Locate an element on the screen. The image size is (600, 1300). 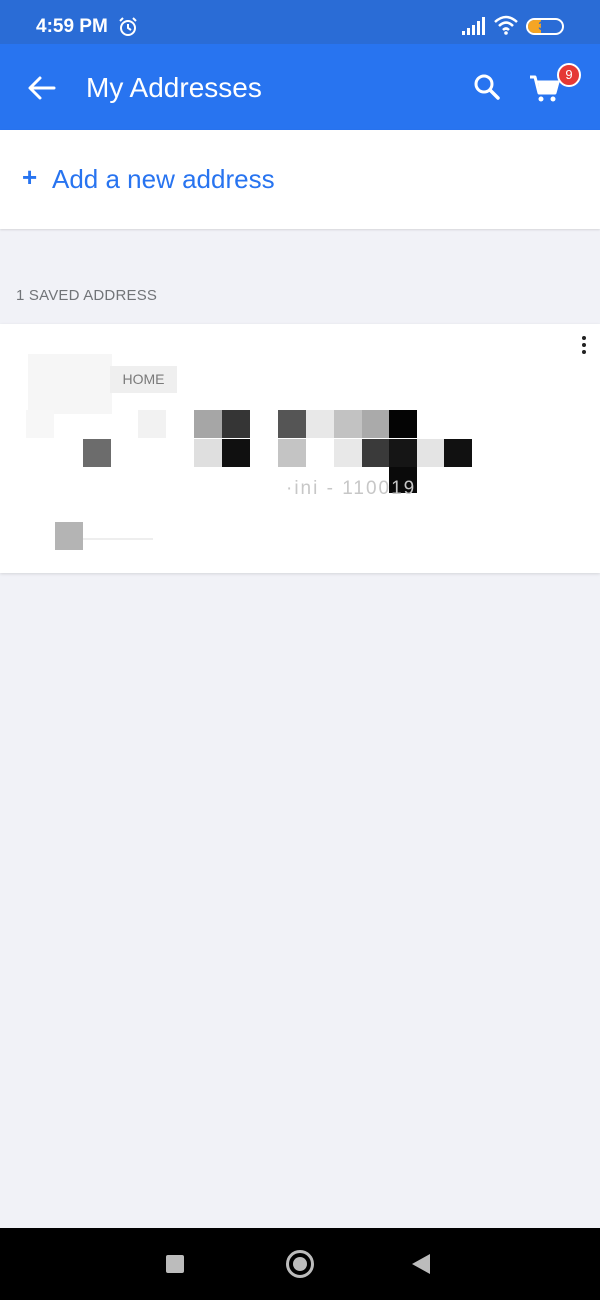
battery-level: 37 is located at coordinates (545, 26).